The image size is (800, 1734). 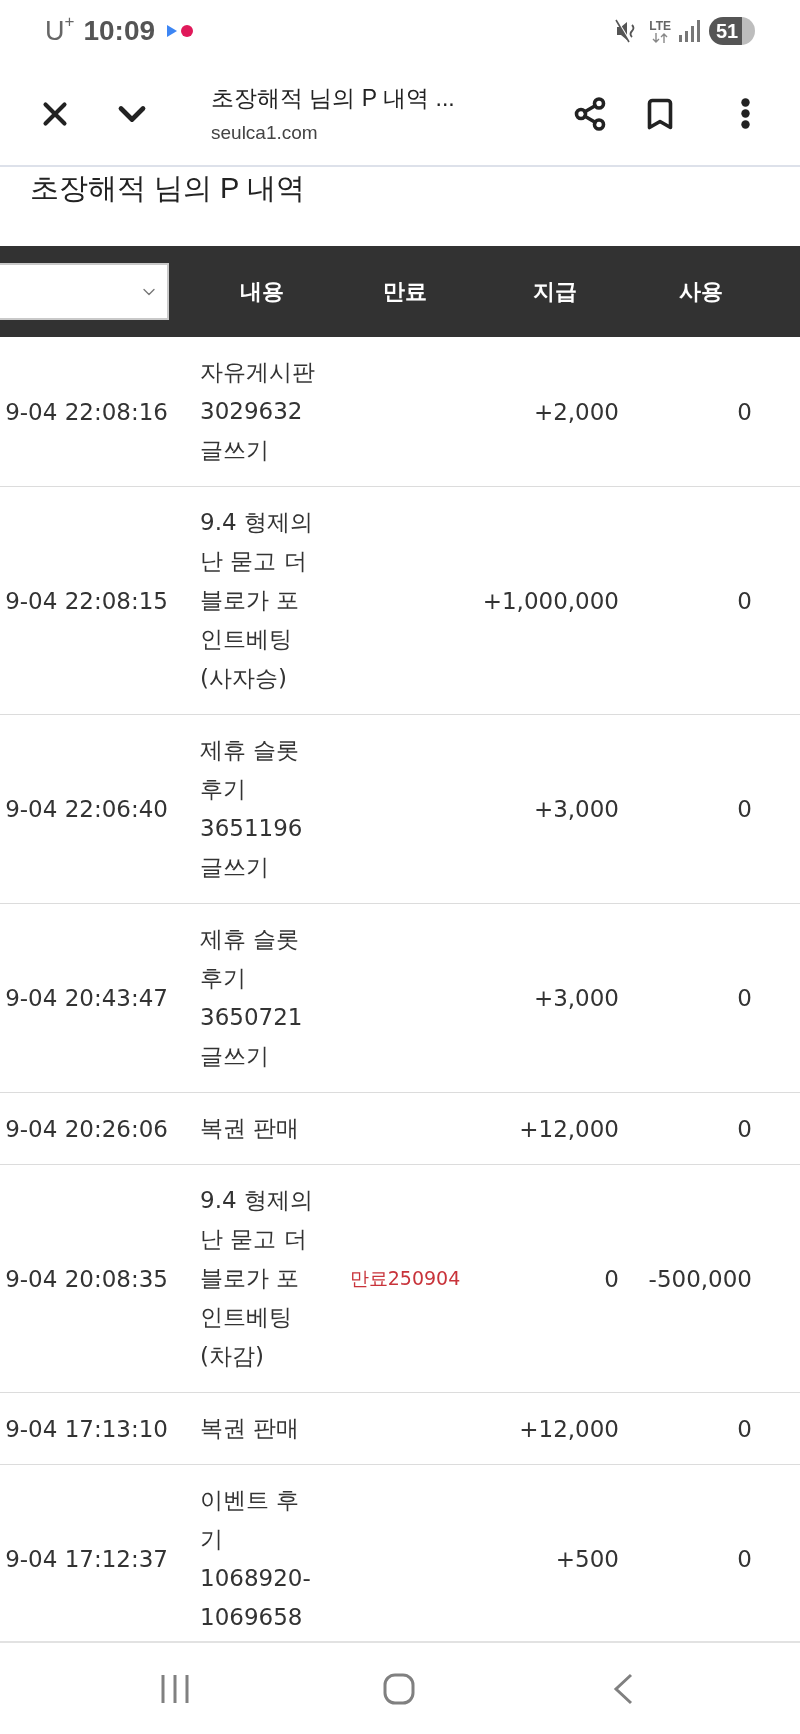 What do you see at coordinates (119, 31) in the screenshot?
I see `clock-time: 10:09` at bounding box center [119, 31].